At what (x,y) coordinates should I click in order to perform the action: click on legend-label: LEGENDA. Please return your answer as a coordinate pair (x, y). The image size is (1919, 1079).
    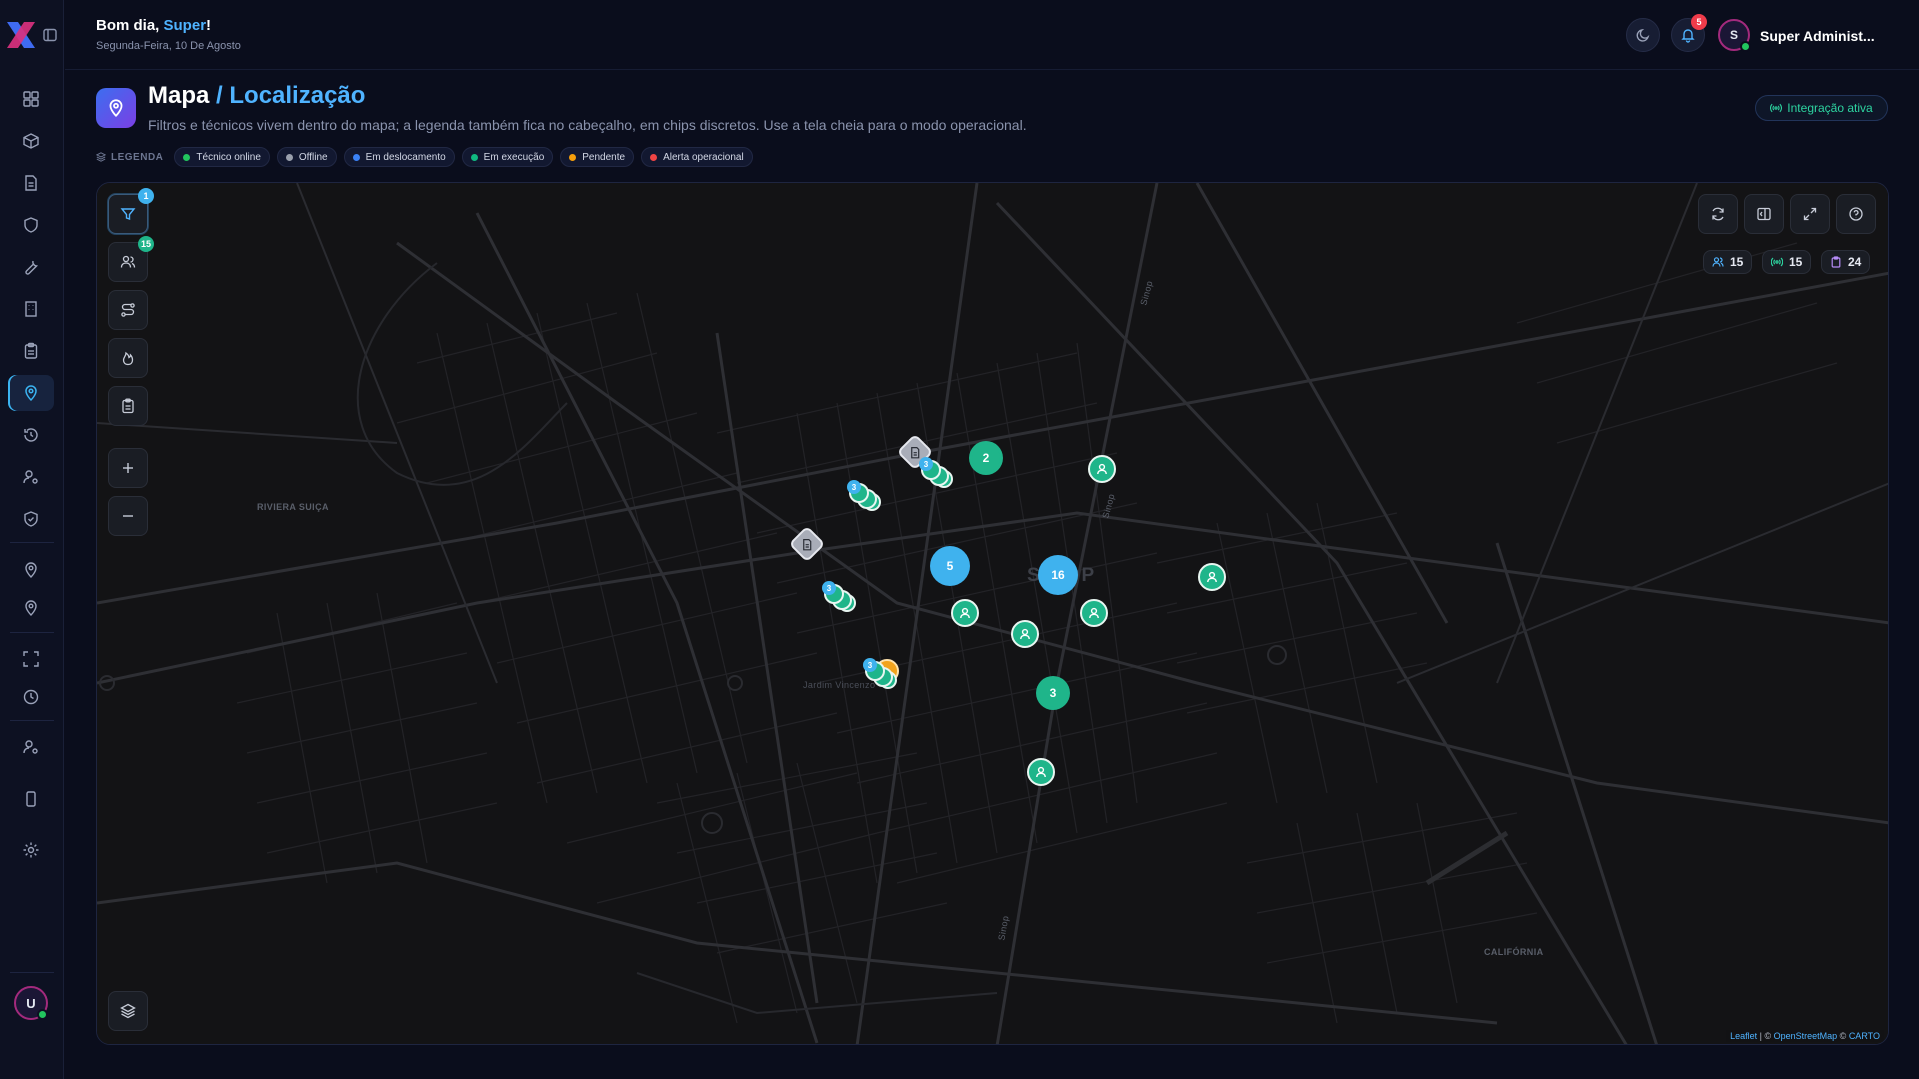
    Looking at the image, I should click on (129, 157).